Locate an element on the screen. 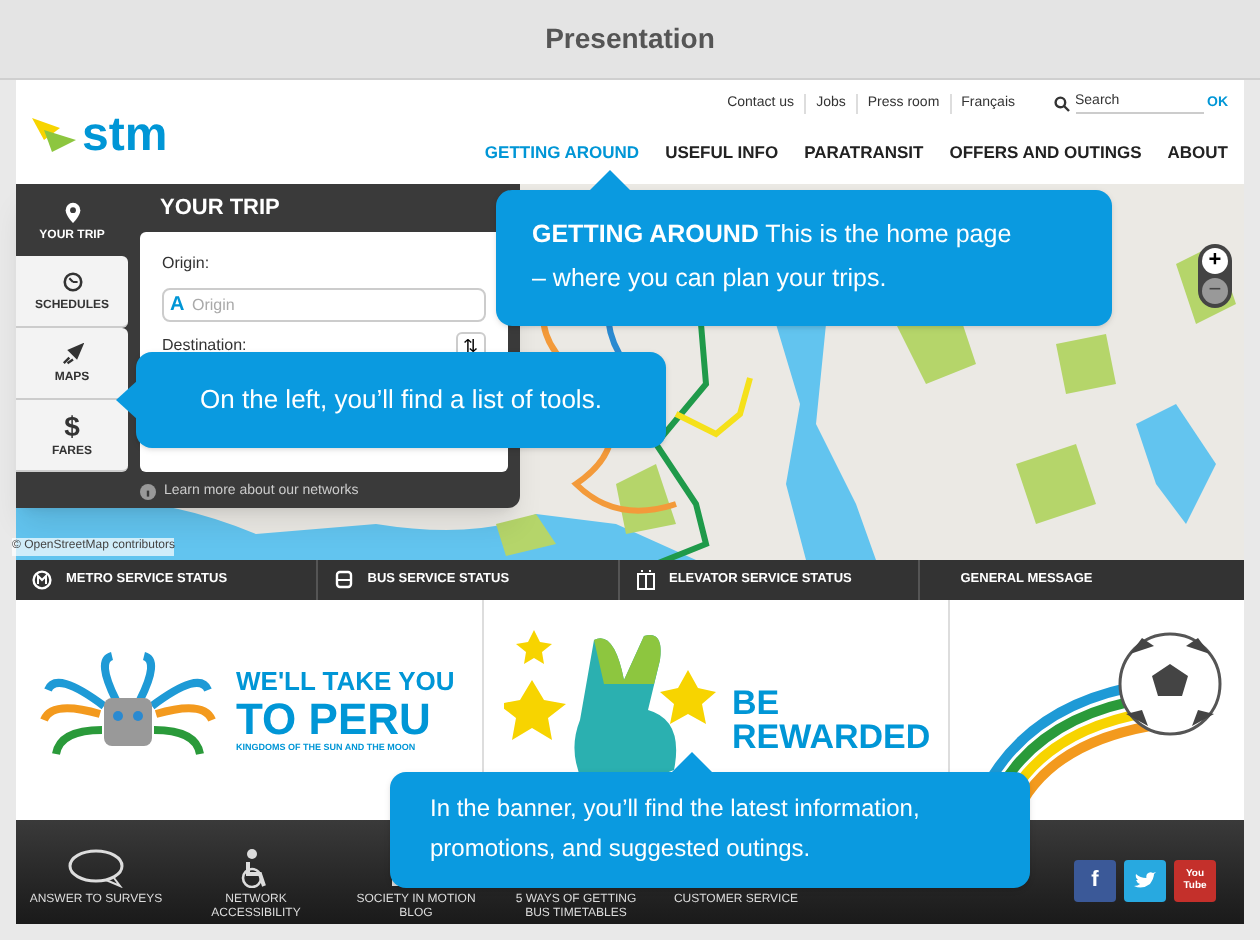 The width and height of the screenshot is (1260, 940). dollar-icon: $ is located at coordinates (72, 426).